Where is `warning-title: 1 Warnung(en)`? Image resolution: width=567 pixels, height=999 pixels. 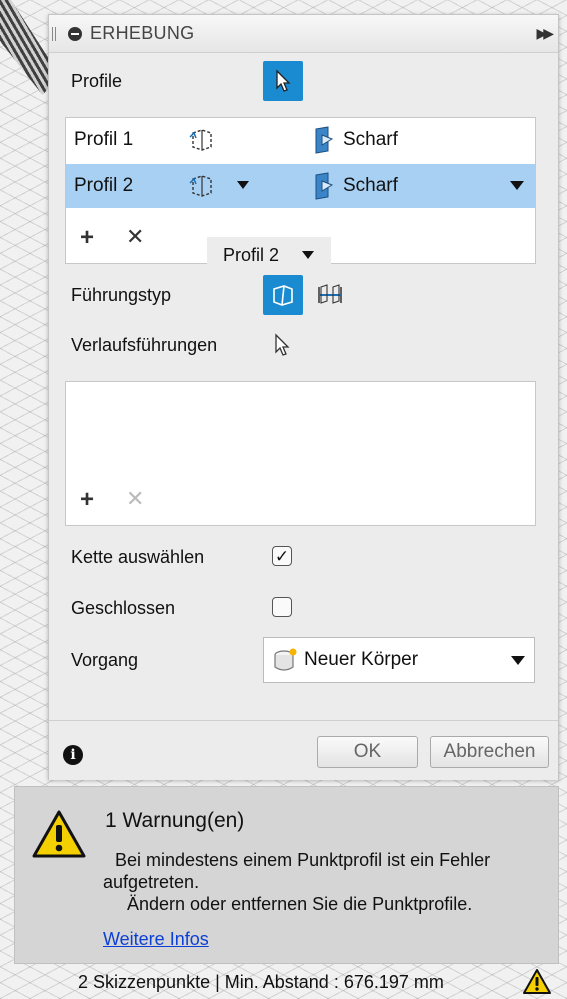
warning-title: 1 Warnung(en) is located at coordinates (175, 820).